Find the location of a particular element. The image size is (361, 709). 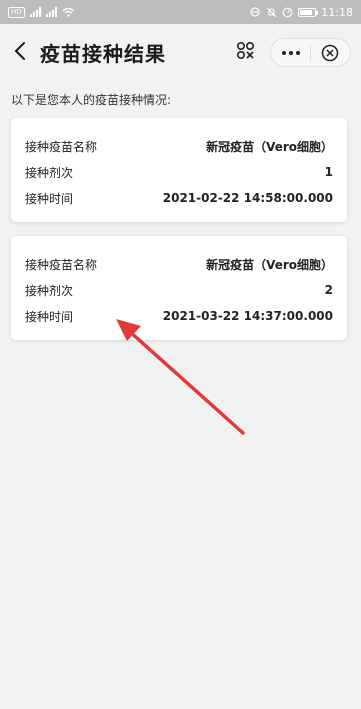

nav-bar: 疫苗接种结果 is located at coordinates (180, 52).